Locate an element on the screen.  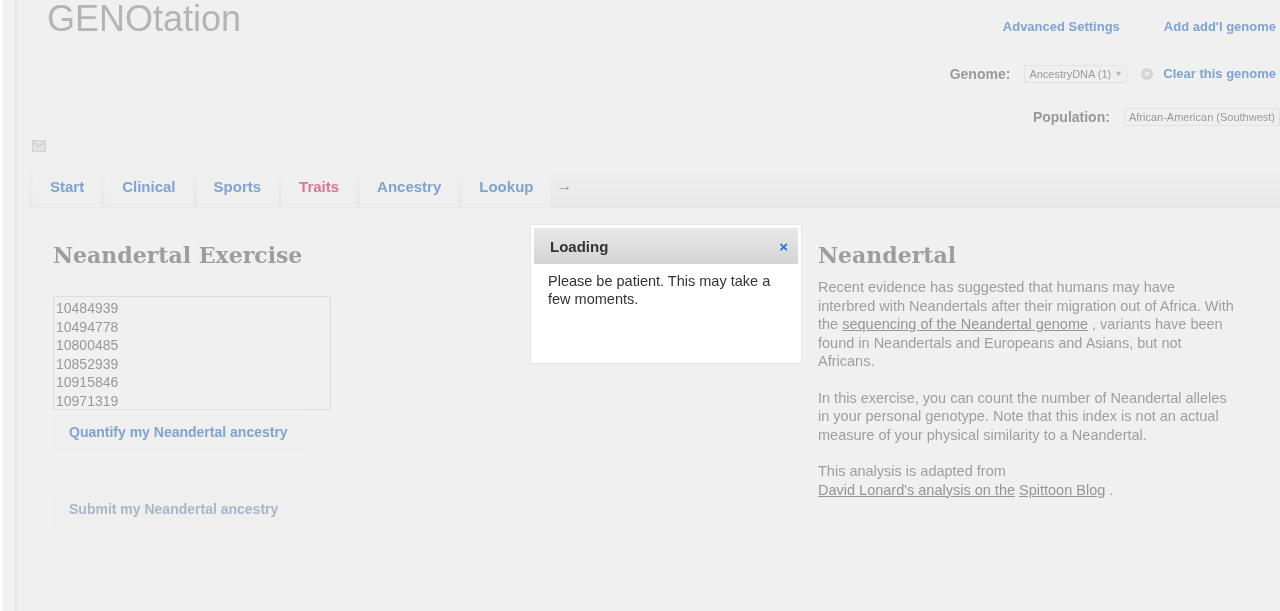
paragraph: Recent evidence has suggested that humans may have interbred with Neandertals after their migration out of Africa. With the sequencing of the Neandertal genome , variants have been found in Neandertals and Europeans and Asians, but not Africans. is located at coordinates (1026, 324).